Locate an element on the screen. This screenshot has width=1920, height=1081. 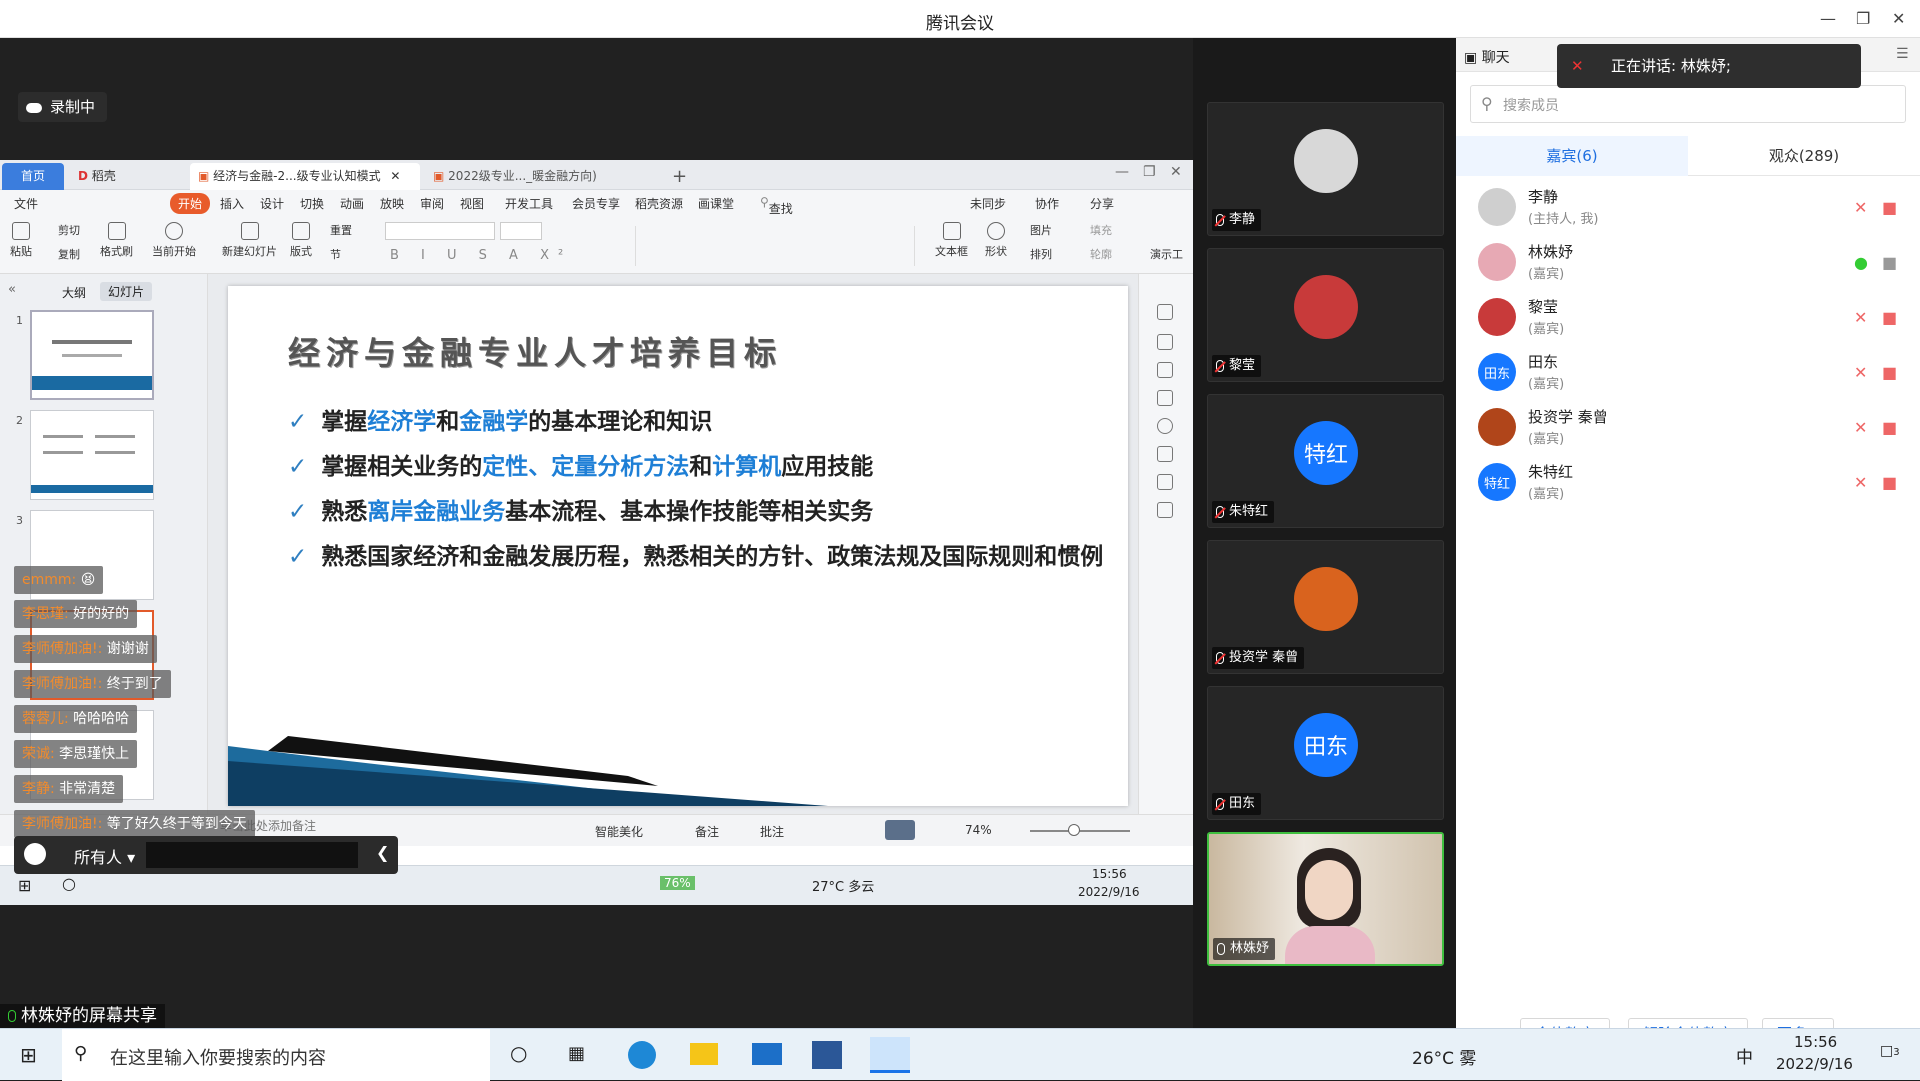
taskbar-search: ⚲ 在这里输入你要搜索的内容 is located at coordinates (276, 1055).